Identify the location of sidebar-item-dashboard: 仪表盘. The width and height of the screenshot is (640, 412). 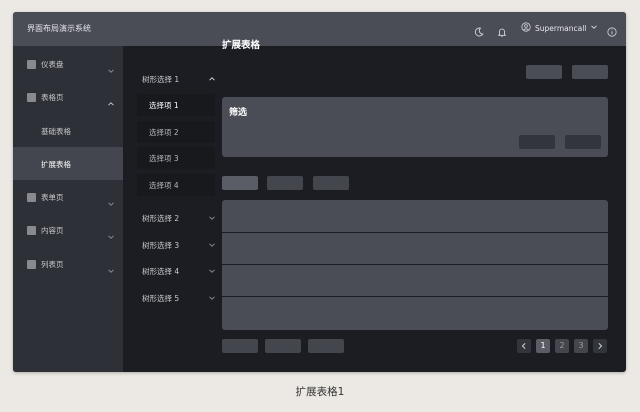
(68, 64).